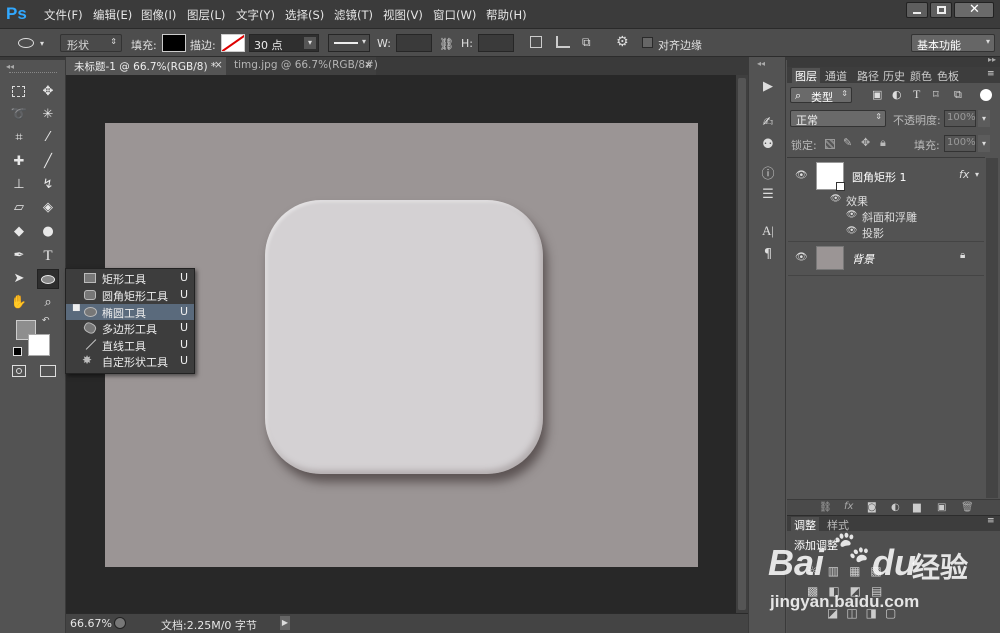 This screenshot has width=1000, height=633. Describe the element at coordinates (886, 200) in the screenshot. I see `layer-row-rounded-rect: 👁︎ 圆角矩形 1 fx ▾ 👁︎ 效果 👁︎ 斜面和浮雕 👁︎ 投影` at that location.